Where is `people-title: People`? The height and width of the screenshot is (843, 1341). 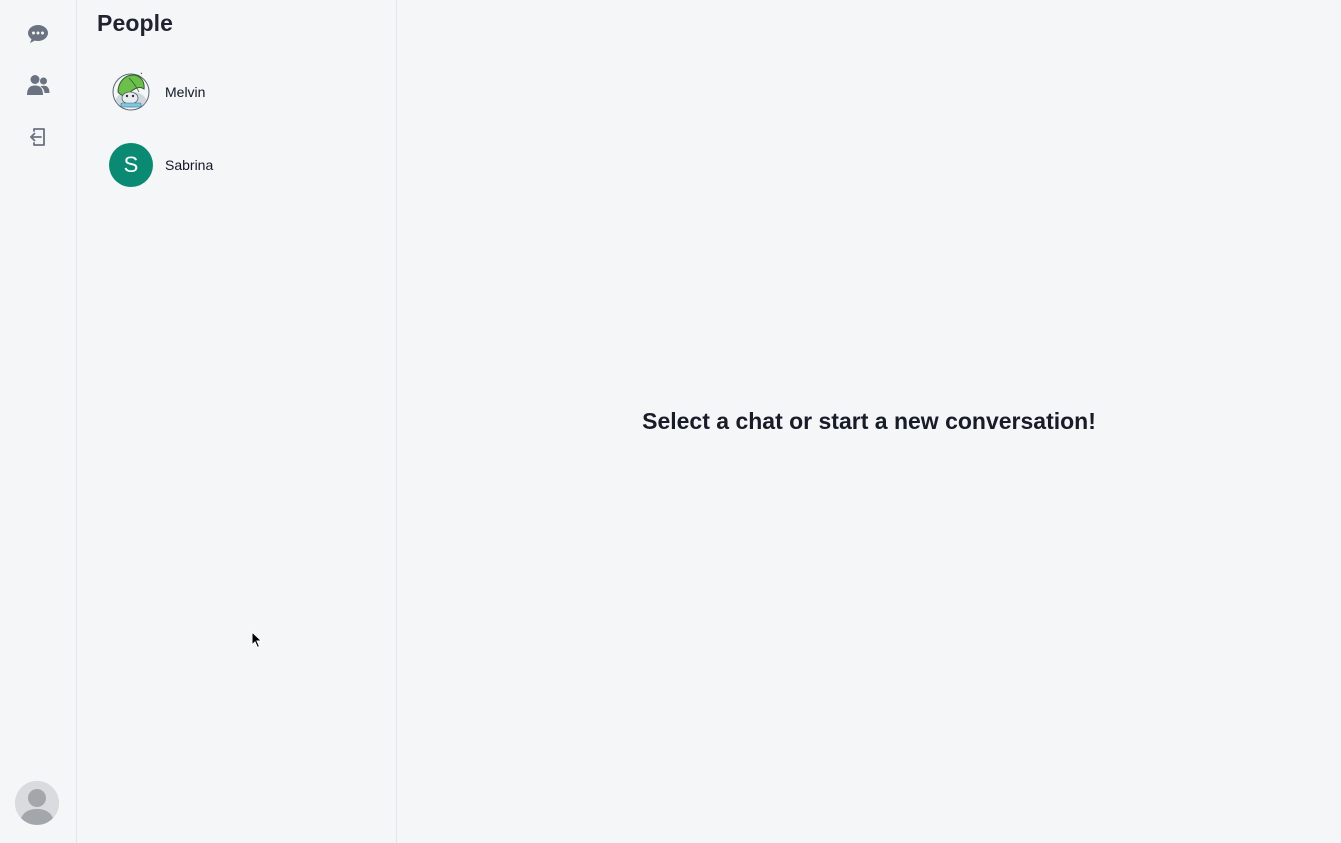
people-title: People is located at coordinates (135, 23).